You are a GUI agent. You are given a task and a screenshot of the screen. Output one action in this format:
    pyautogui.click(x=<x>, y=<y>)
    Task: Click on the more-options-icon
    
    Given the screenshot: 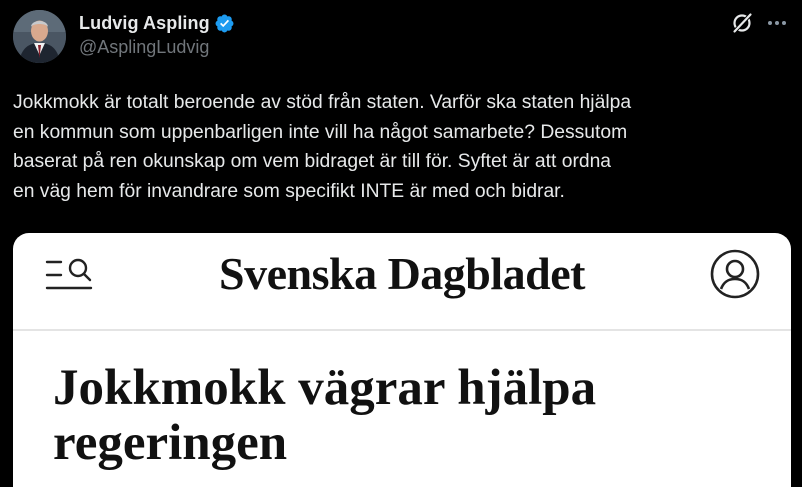 What is the action you would take?
    pyautogui.click(x=777, y=23)
    